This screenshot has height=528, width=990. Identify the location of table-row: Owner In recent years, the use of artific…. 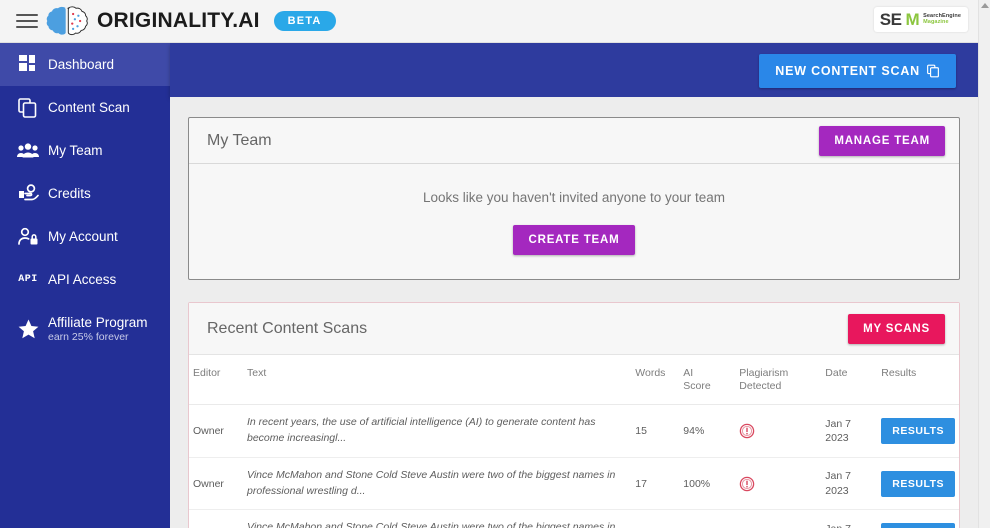
(574, 431).